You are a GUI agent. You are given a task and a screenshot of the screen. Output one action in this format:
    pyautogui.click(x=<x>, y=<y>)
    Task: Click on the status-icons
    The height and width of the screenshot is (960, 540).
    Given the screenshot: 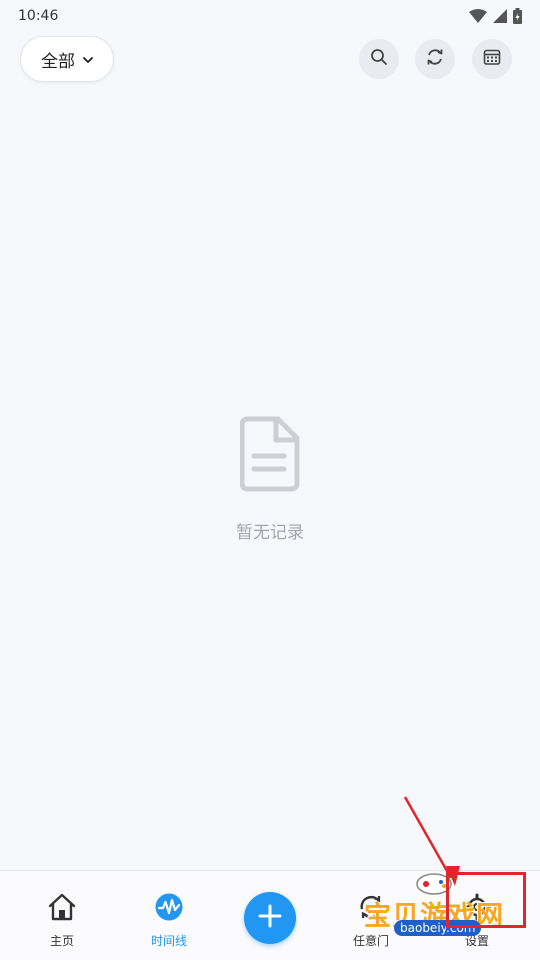 What is the action you would take?
    pyautogui.click(x=495, y=16)
    